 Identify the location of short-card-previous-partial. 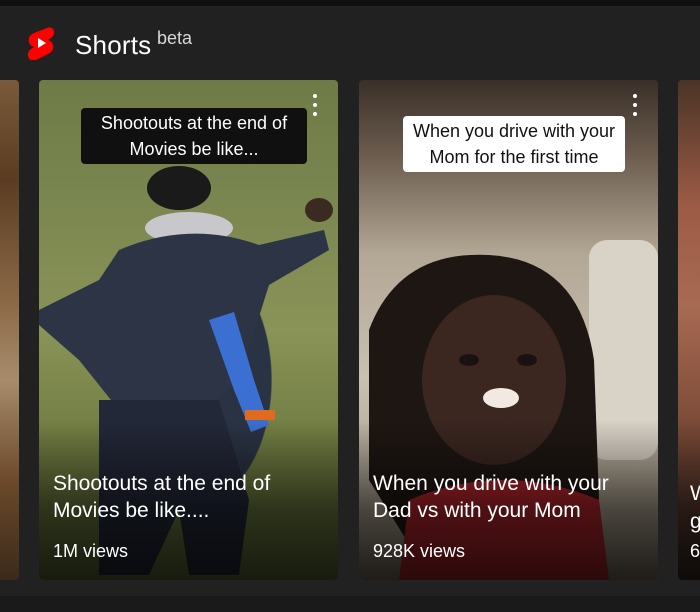
(9, 330).